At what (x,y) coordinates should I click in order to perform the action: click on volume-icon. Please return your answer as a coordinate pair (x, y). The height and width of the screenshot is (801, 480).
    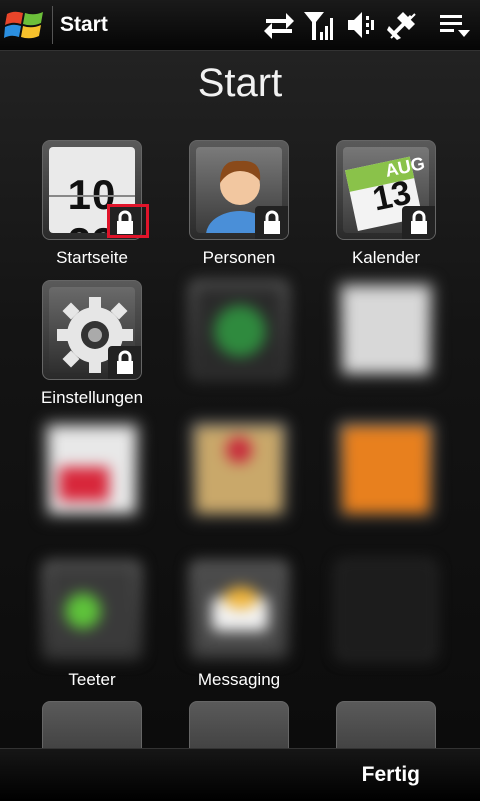
    Looking at the image, I should click on (361, 25).